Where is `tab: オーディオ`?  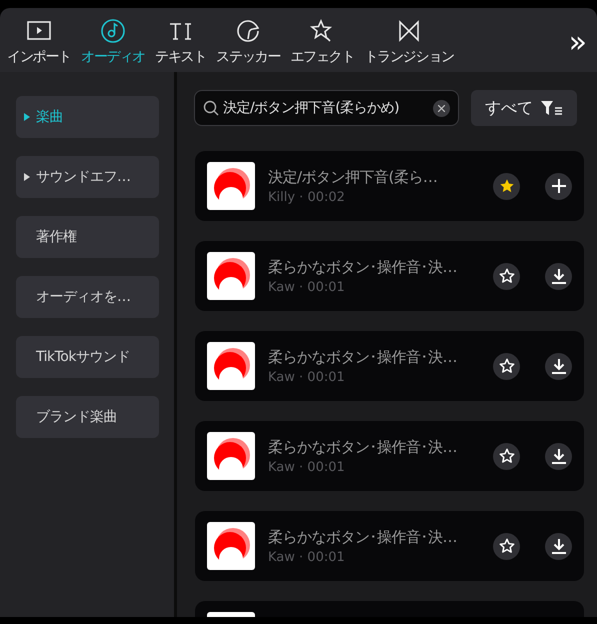
tab: オーディオ is located at coordinates (113, 40).